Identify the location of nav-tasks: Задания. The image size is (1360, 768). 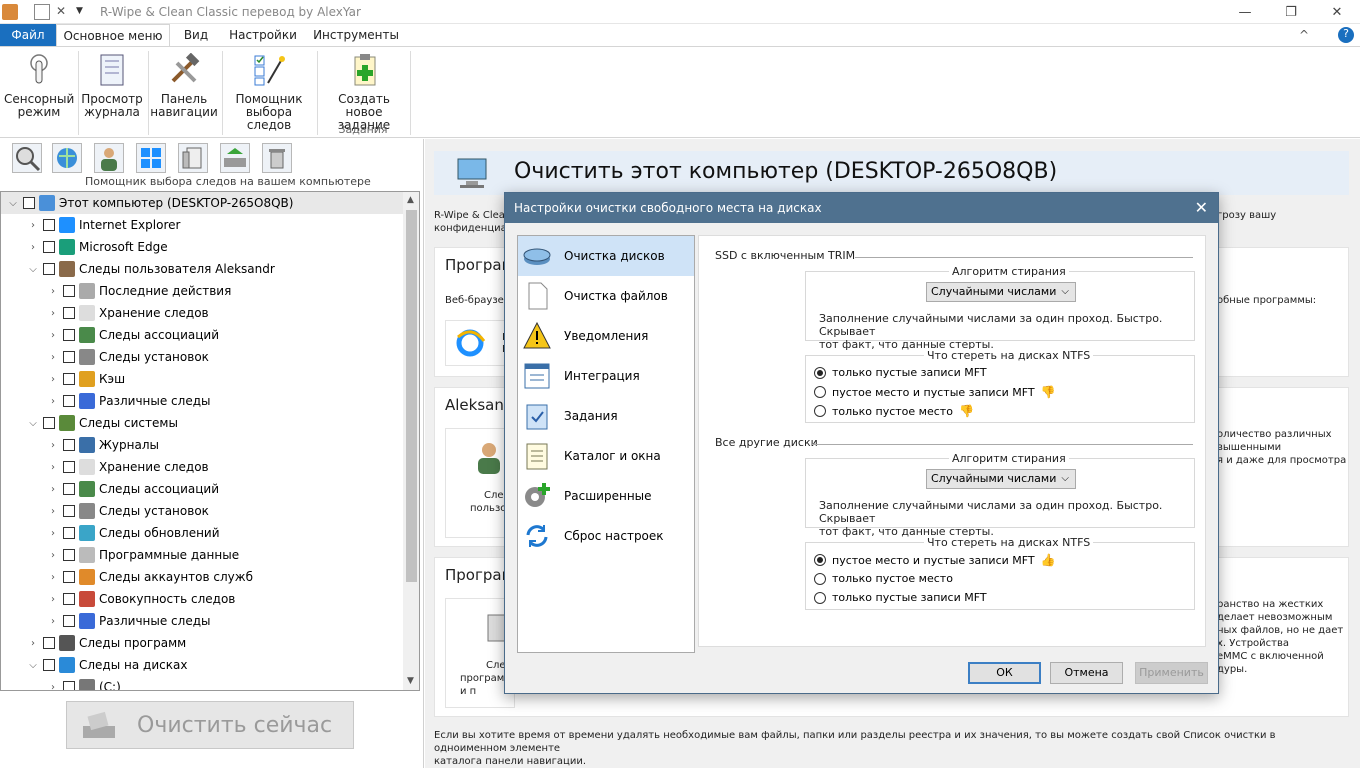
(606, 416).